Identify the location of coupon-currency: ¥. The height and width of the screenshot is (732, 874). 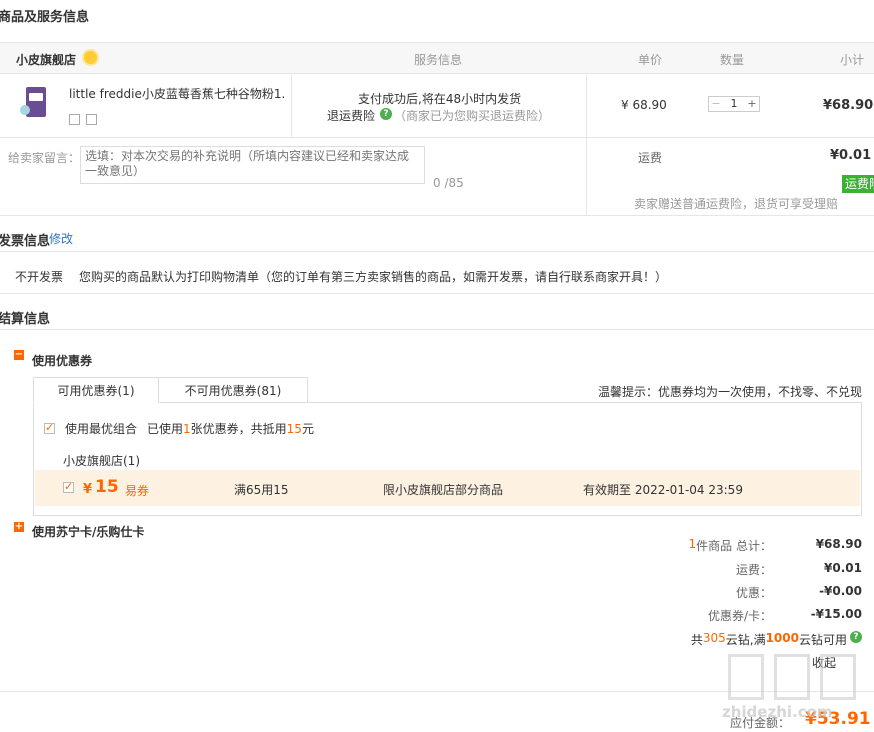
(88, 489).